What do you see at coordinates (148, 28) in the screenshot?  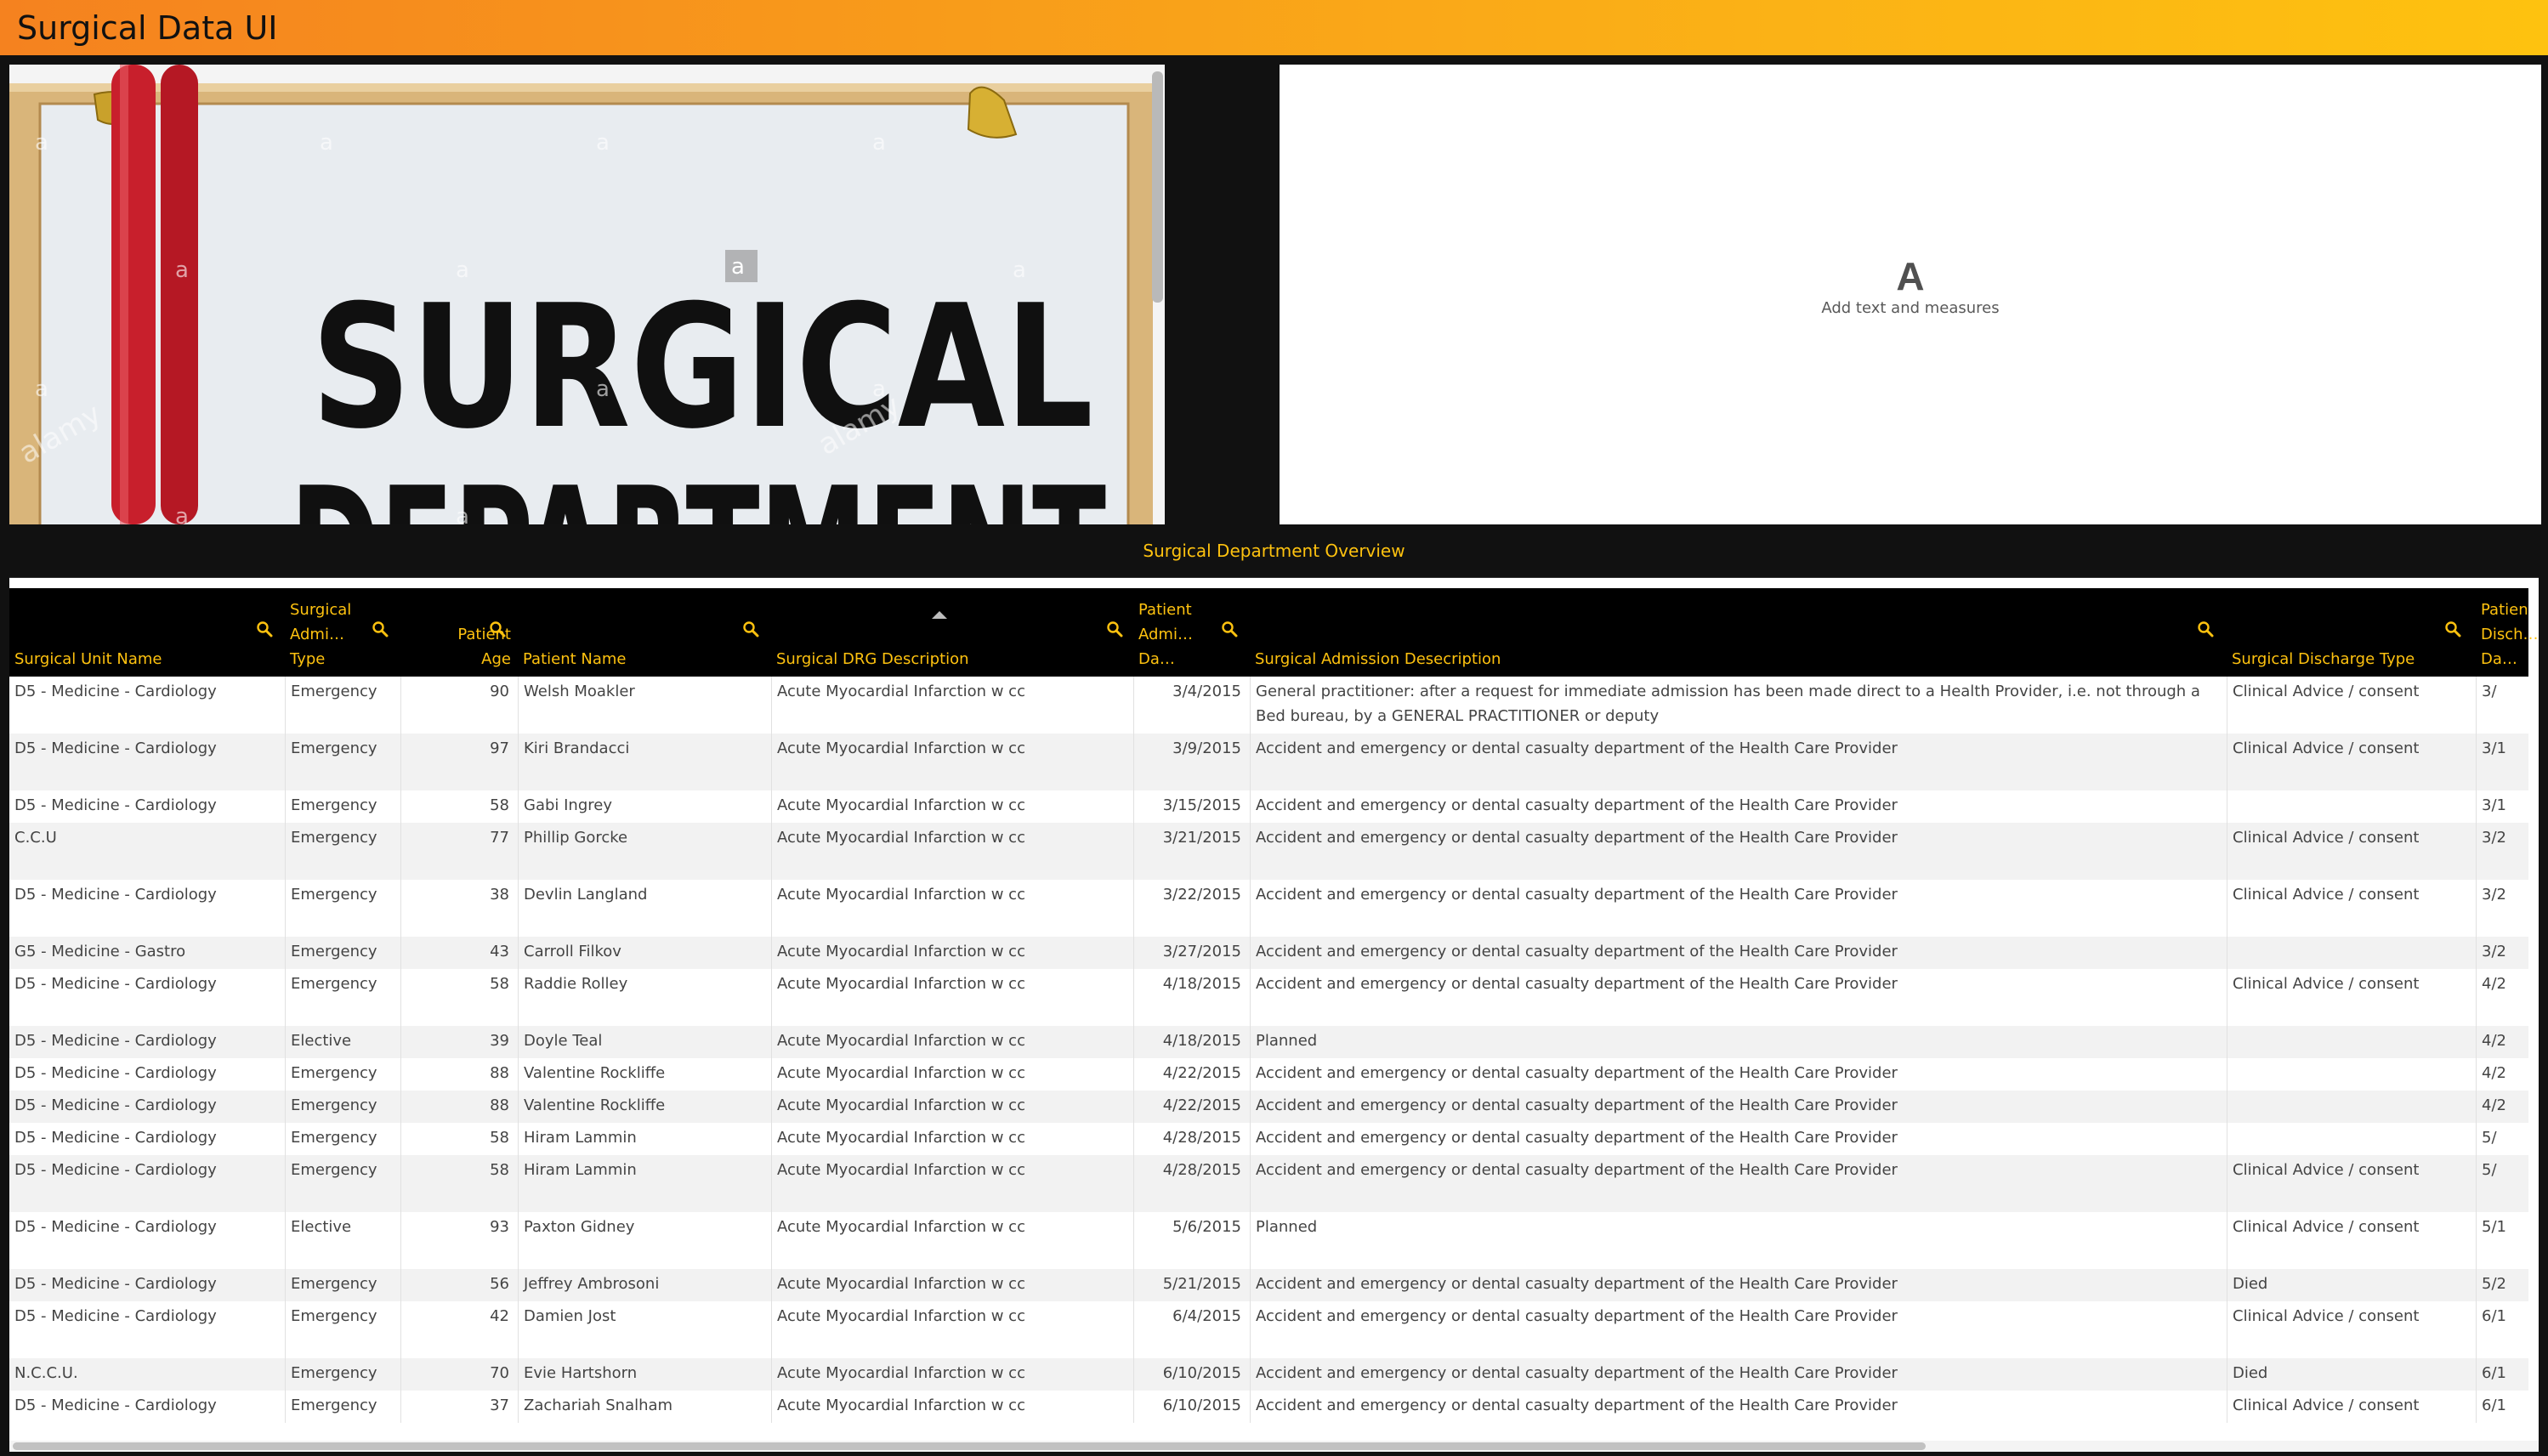 I see `app-title: Surgical Data UI` at bounding box center [148, 28].